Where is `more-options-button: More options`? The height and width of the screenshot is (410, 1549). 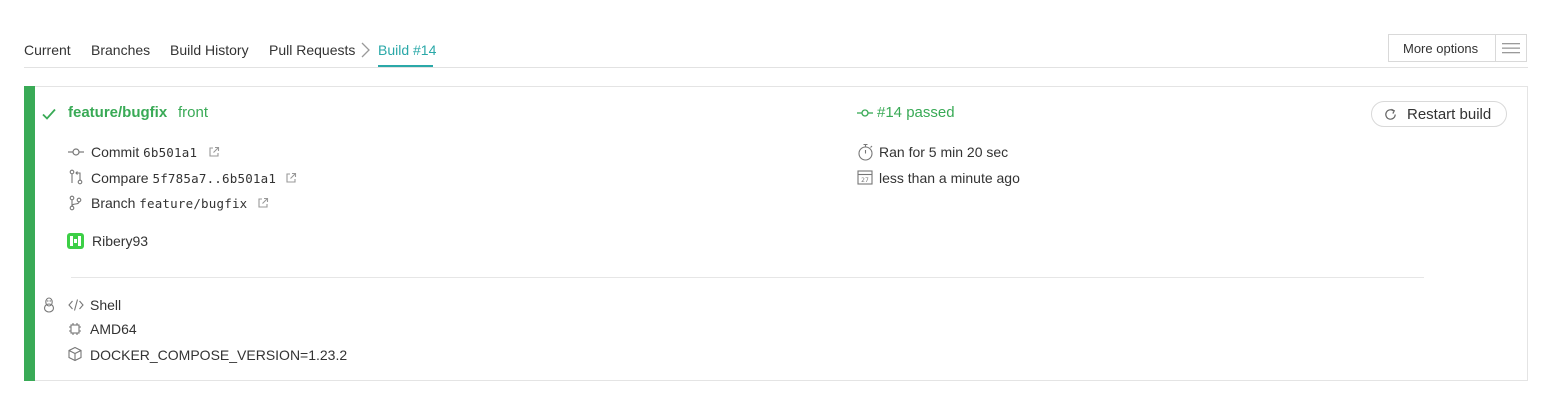
more-options-button: More options is located at coordinates (1457, 48).